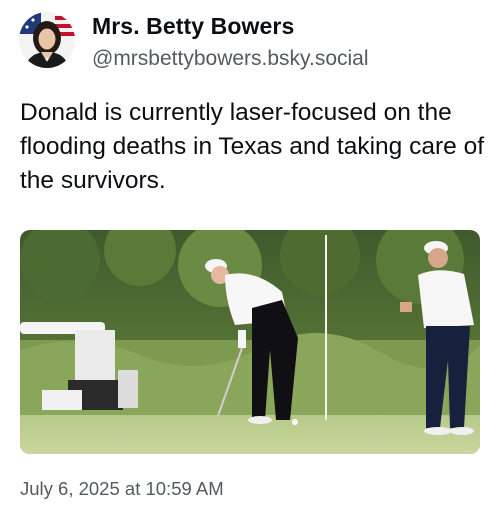 The width and height of the screenshot is (500, 511). I want to click on author-avatar, so click(47, 40).